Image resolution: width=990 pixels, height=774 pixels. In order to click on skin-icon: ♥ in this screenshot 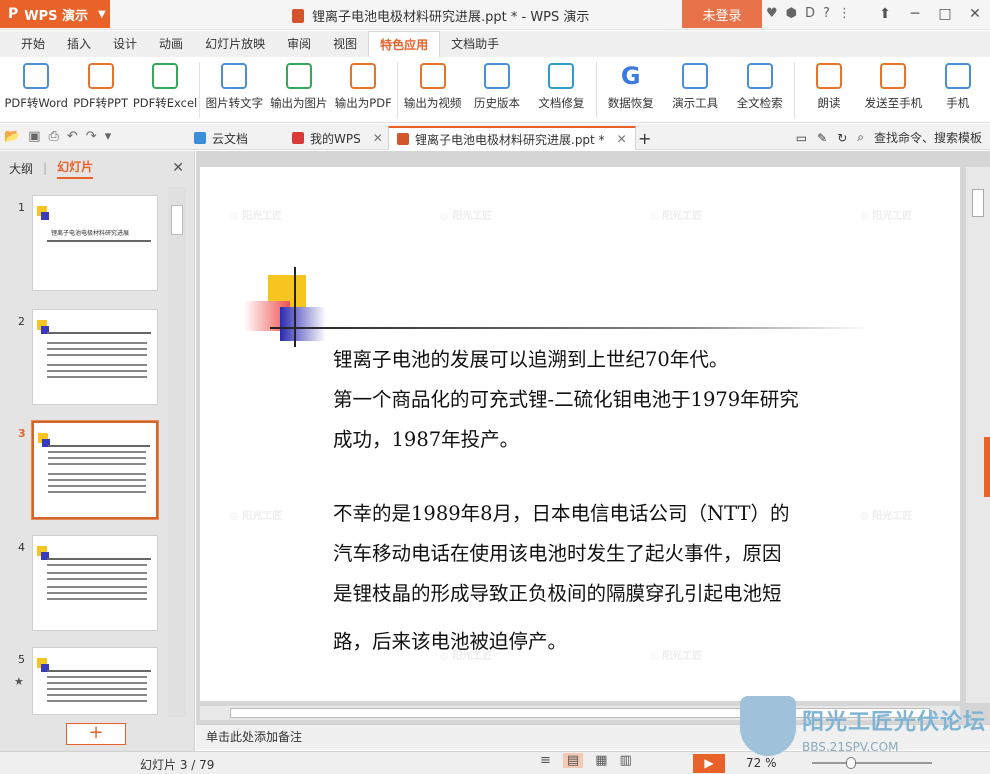, I will do `click(772, 13)`.